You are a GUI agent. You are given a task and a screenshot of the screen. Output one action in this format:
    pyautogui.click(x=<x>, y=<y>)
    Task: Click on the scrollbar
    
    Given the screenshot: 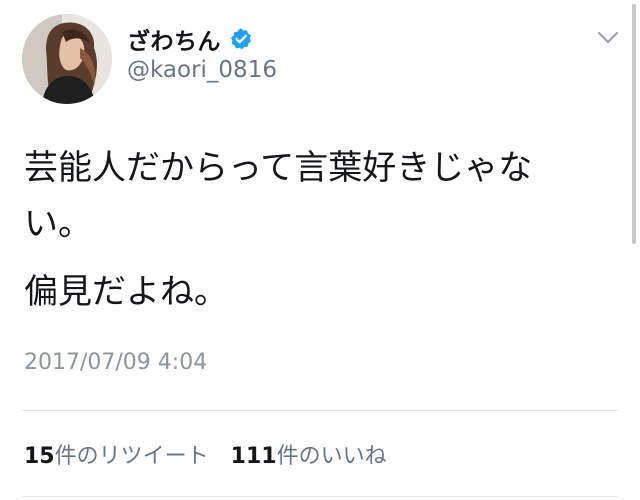 What is the action you would take?
    pyautogui.click(x=634, y=124)
    